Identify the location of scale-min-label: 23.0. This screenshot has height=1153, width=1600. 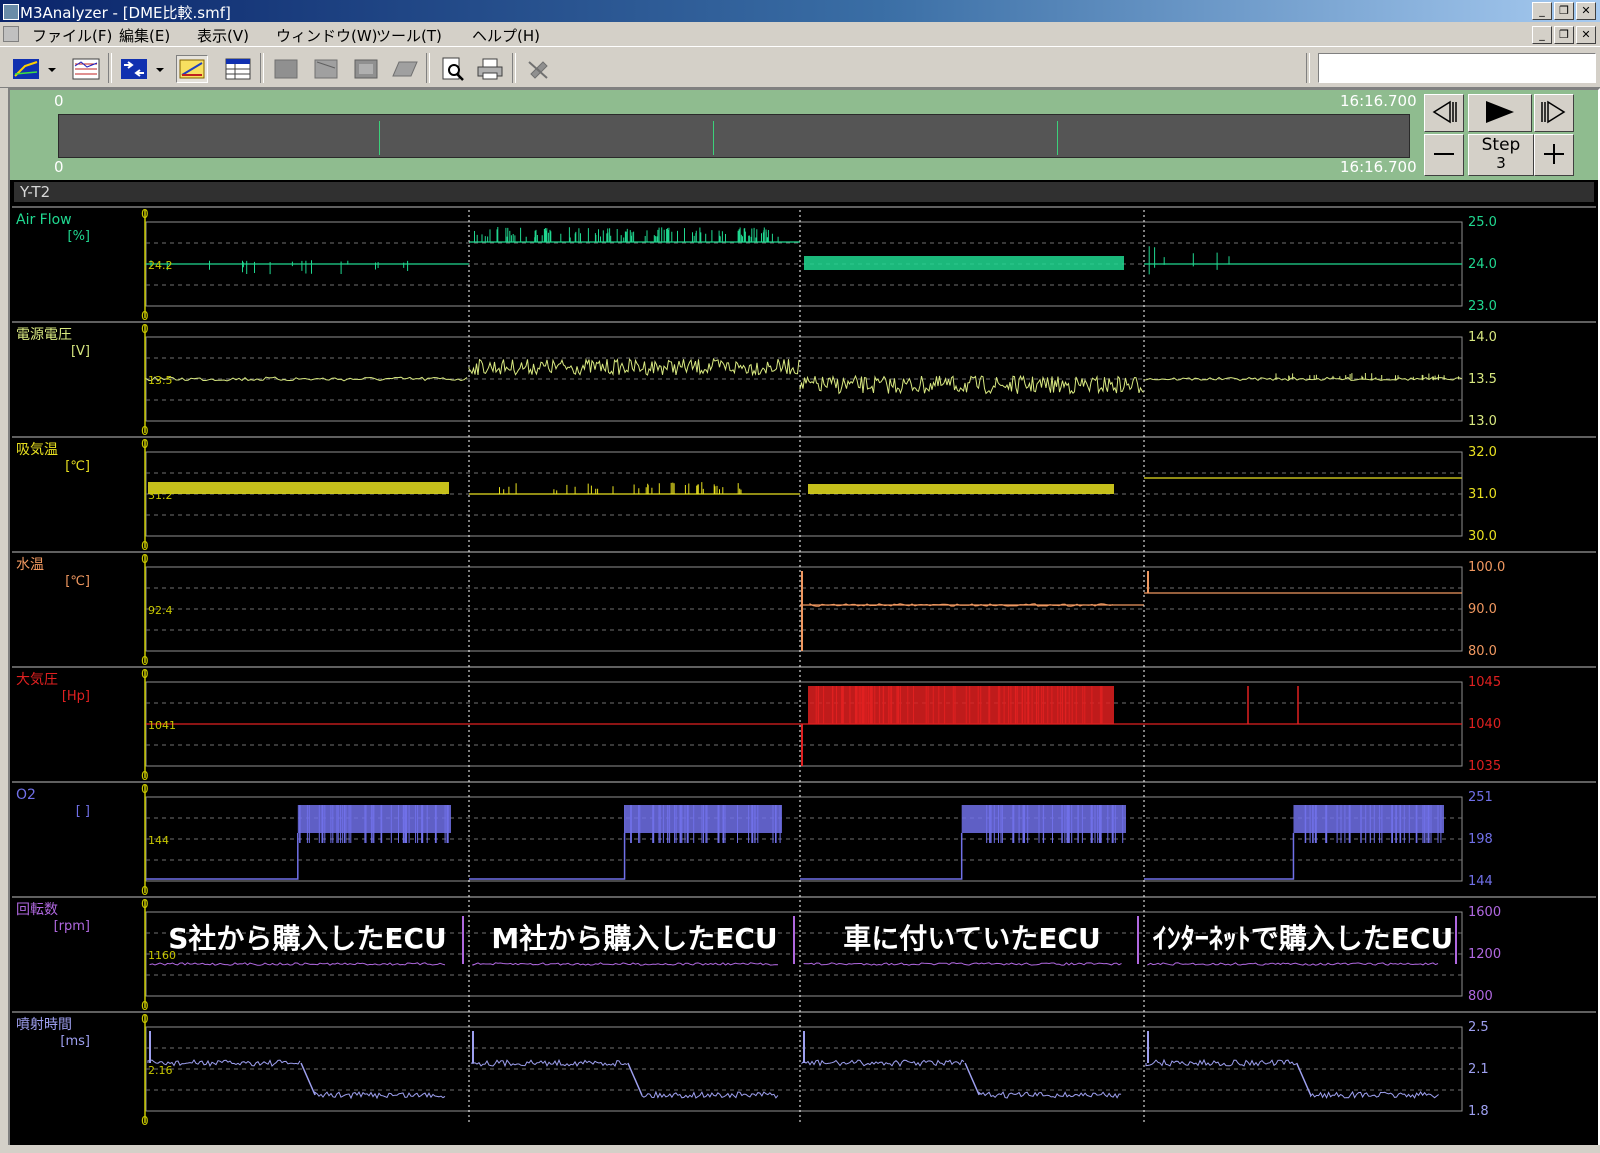
(1482, 306).